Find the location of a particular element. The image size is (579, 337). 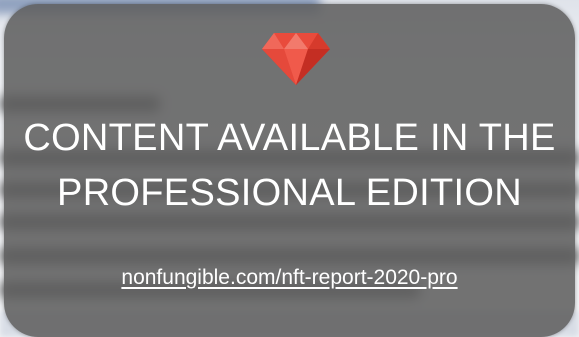

headline-line-1: CONTENT AVAILABLE IN THE is located at coordinates (289, 138).